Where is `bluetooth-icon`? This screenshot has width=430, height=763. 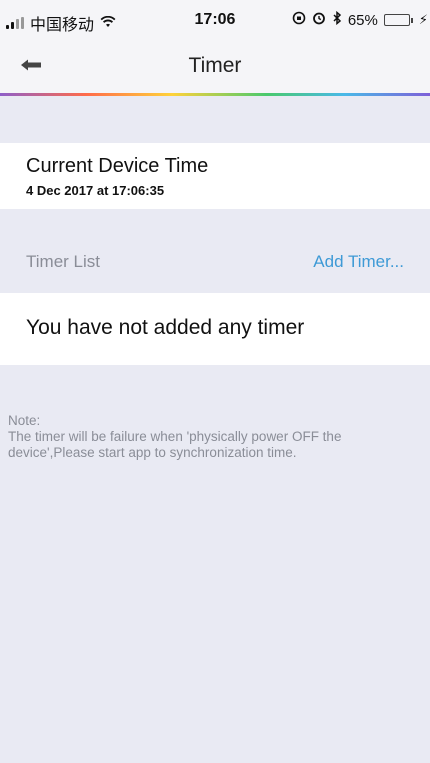
bluetooth-icon is located at coordinates (337, 19).